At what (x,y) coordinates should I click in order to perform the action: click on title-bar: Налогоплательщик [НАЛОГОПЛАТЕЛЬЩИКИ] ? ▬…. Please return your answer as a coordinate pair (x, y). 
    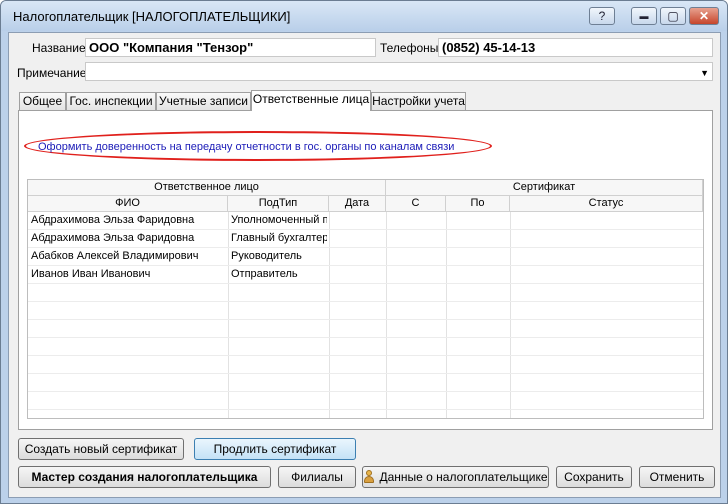
    Looking at the image, I should click on (364, 16).